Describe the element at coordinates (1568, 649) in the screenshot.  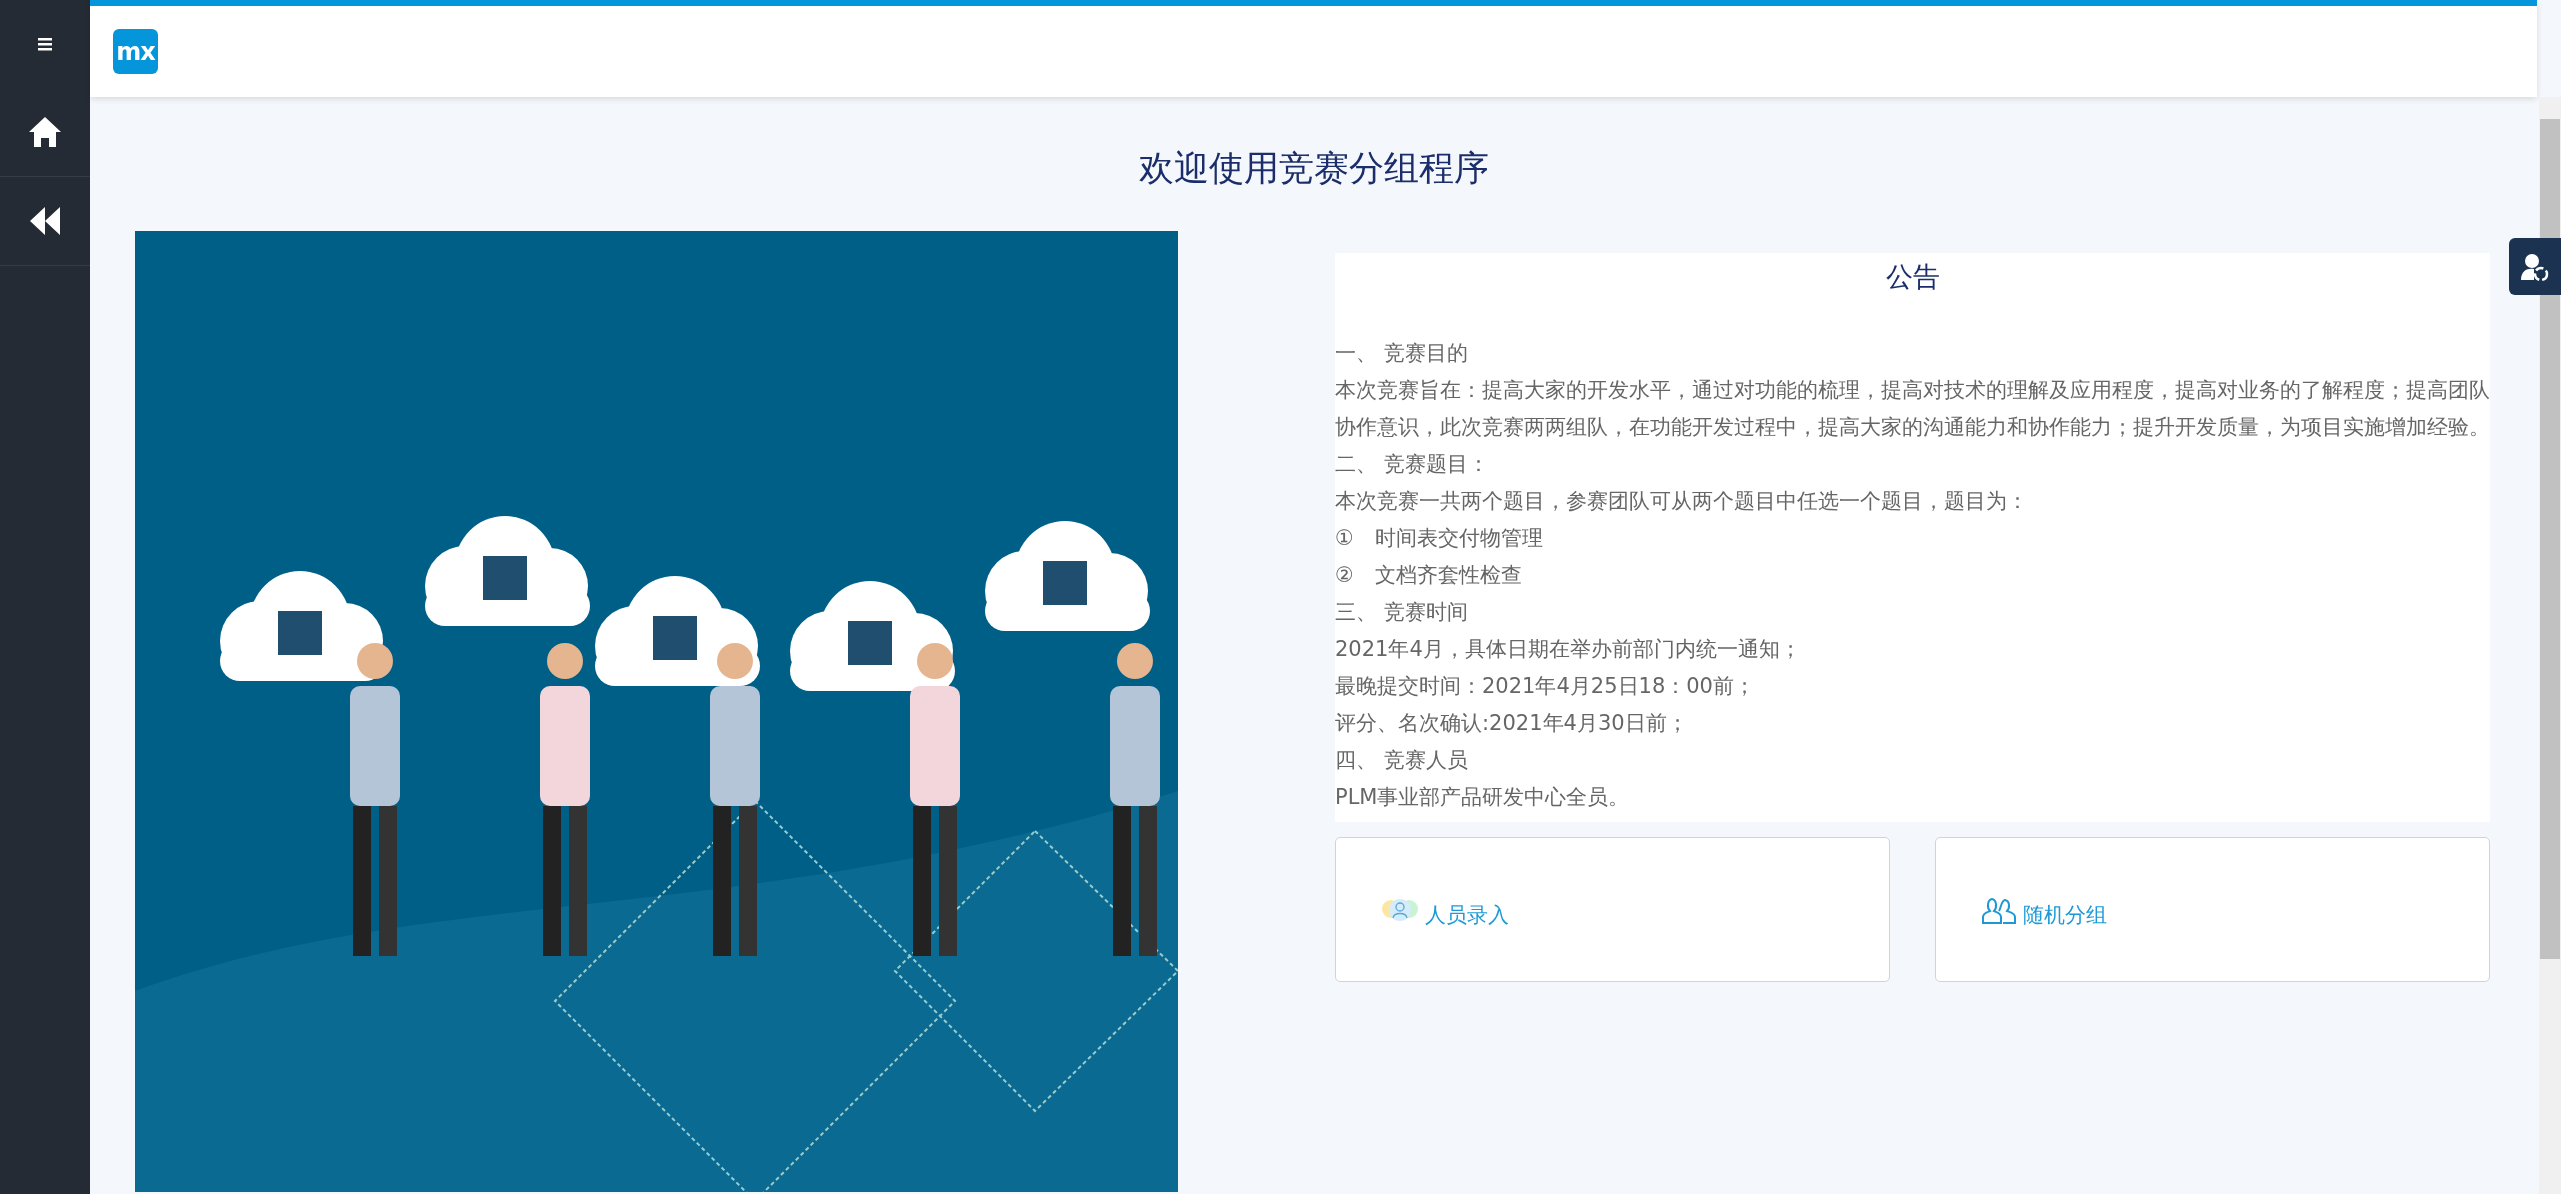
I see `notice-text: 2021年4月，具体日期在举办前部门内统一通知；` at that location.